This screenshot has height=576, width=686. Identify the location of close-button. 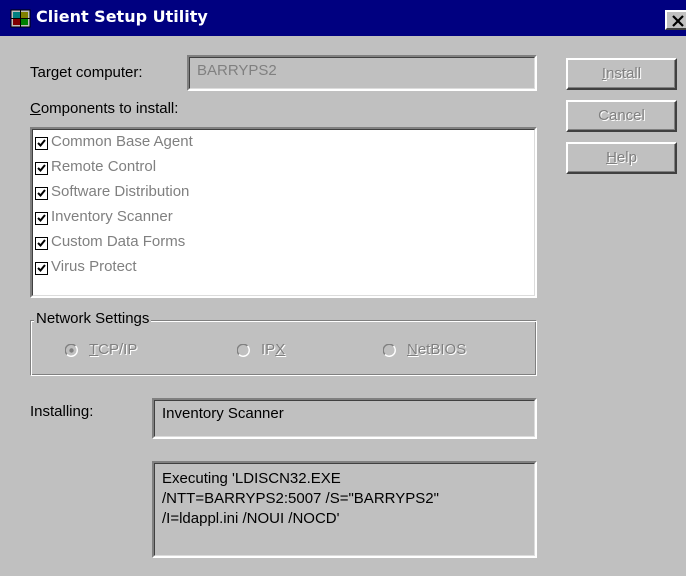
(675, 20).